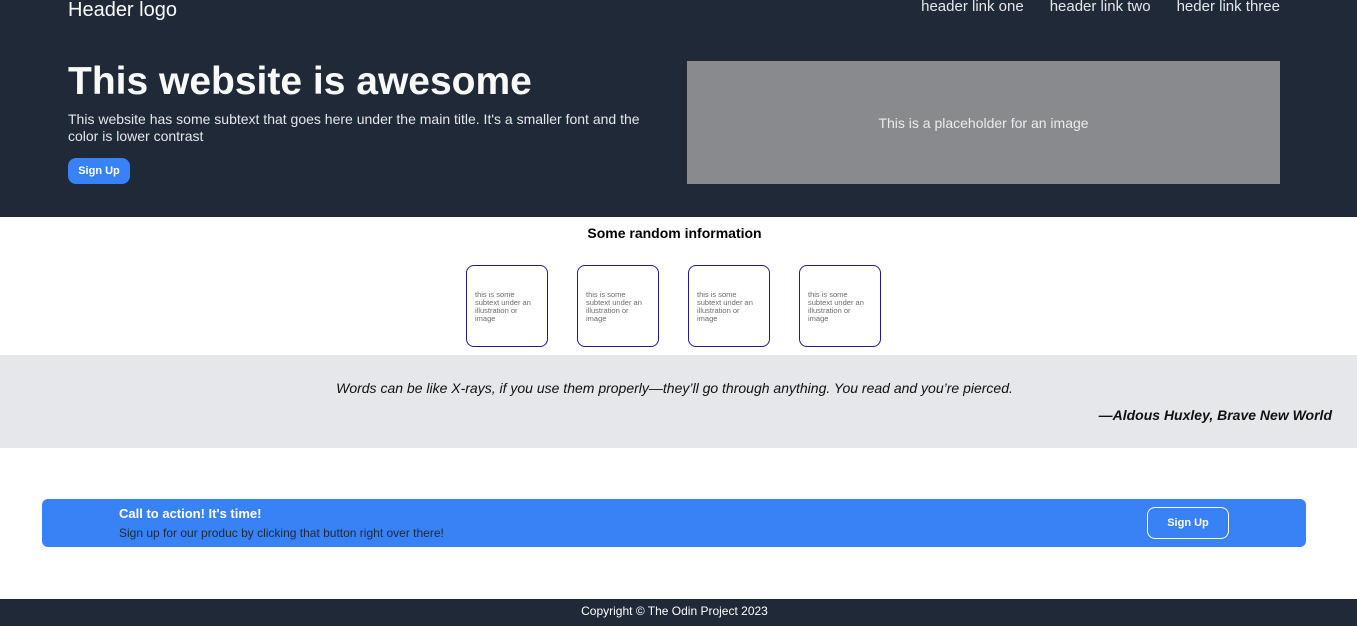 The height and width of the screenshot is (626, 1357). Describe the element at coordinates (972, 8) in the screenshot. I see `nav-link-one: header link one` at that location.